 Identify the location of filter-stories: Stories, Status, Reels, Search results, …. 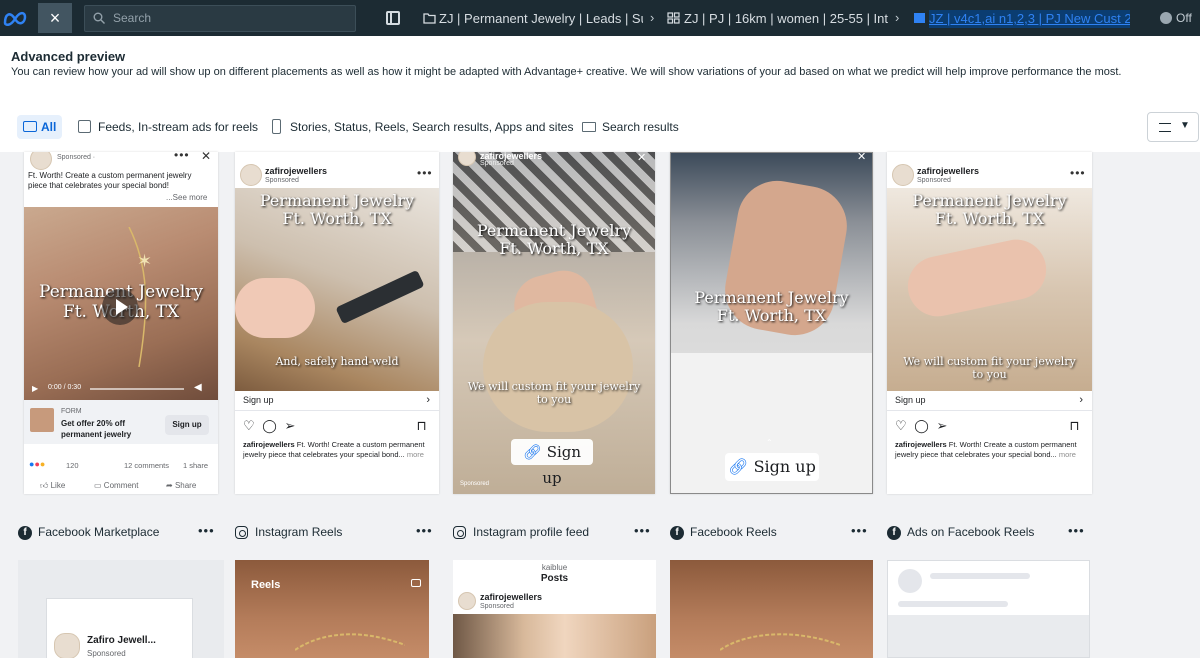
(421, 127).